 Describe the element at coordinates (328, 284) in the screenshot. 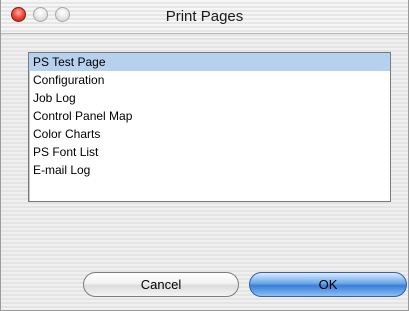

I see `ok-button: OK` at that location.